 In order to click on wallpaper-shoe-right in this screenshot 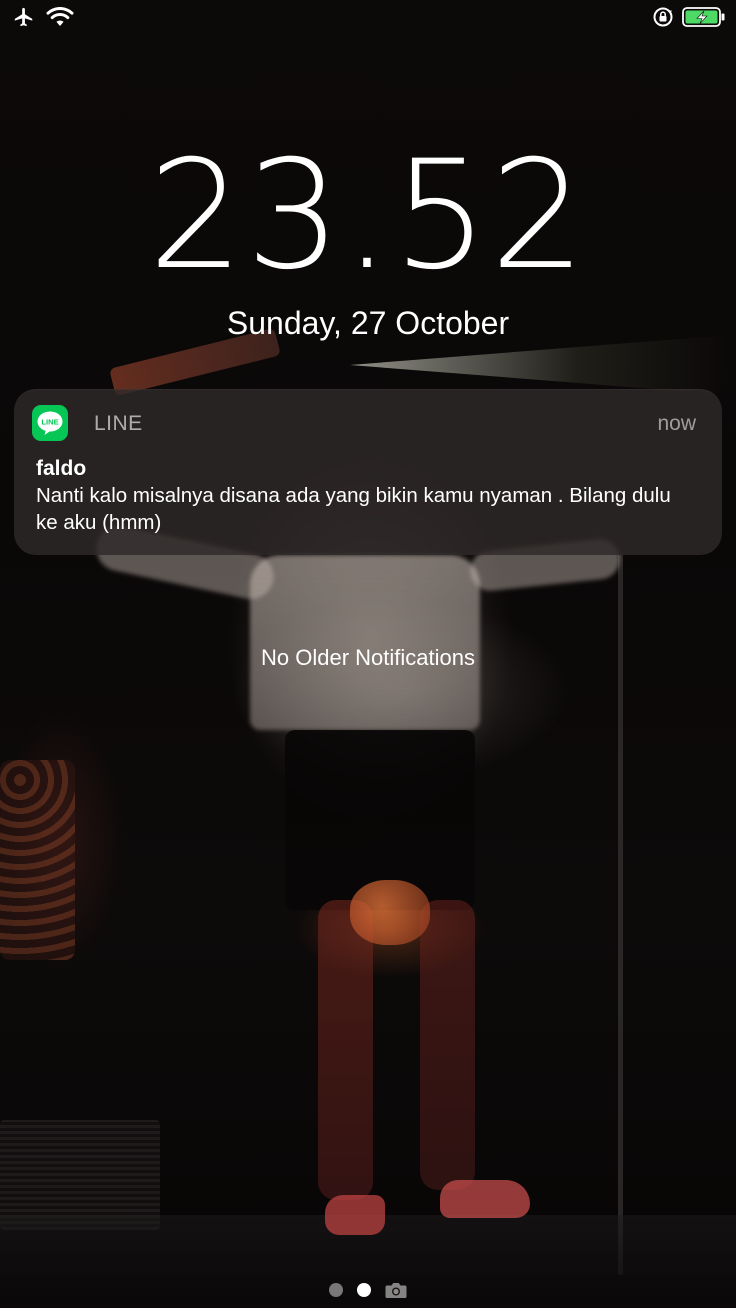, I will do `click(485, 1199)`.